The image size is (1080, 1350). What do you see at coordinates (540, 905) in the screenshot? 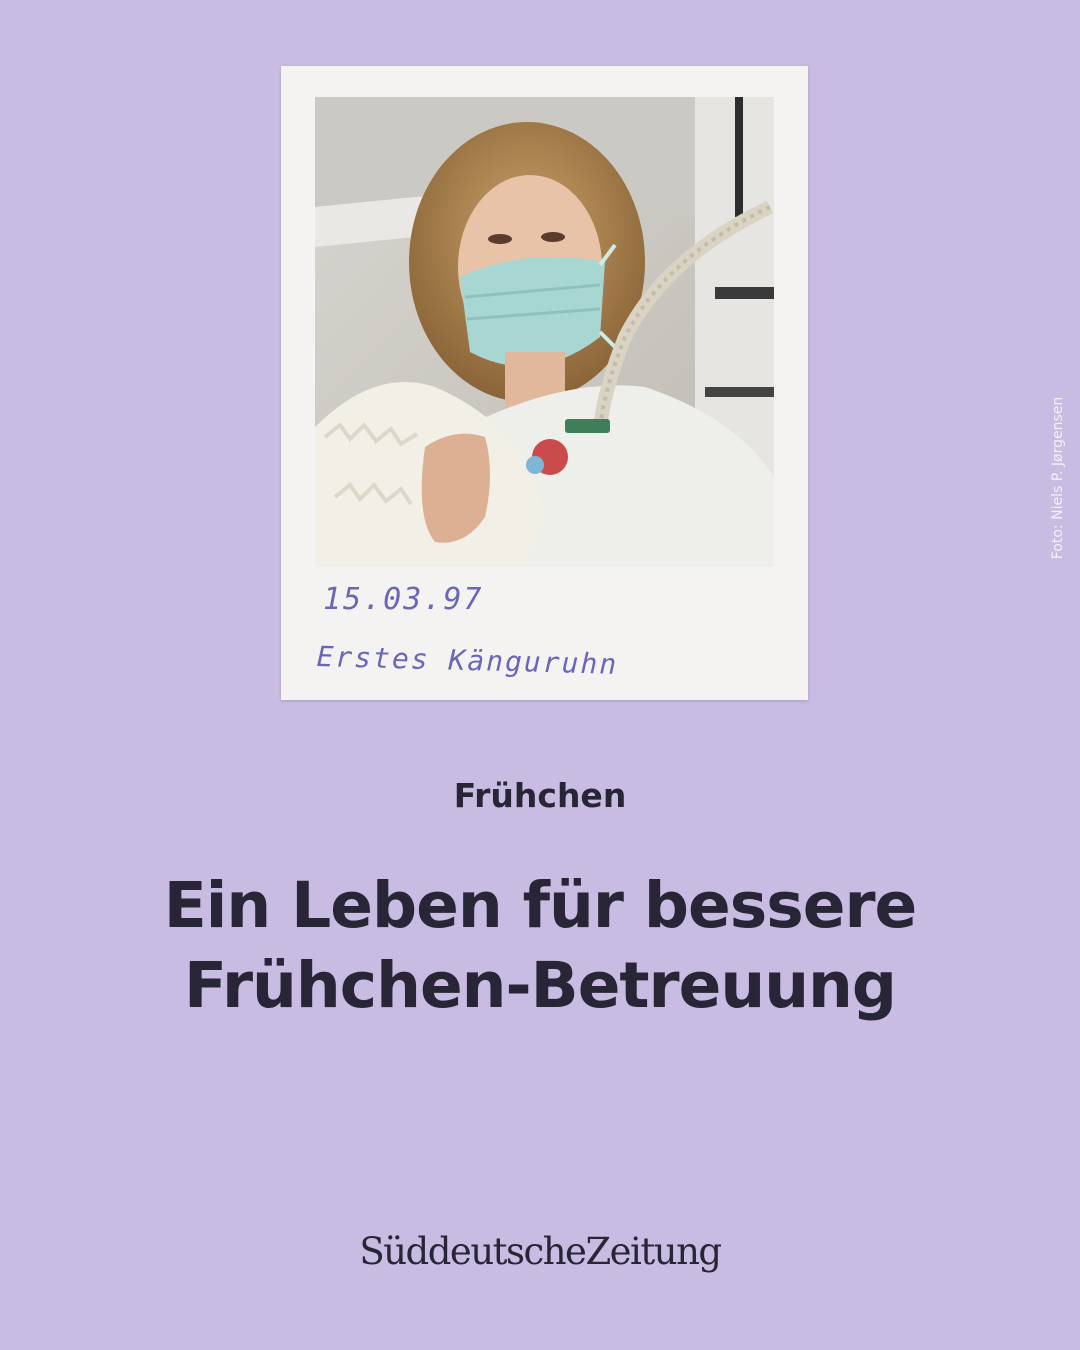
I see `headline-line-1: Ein Leben für bessere` at bounding box center [540, 905].